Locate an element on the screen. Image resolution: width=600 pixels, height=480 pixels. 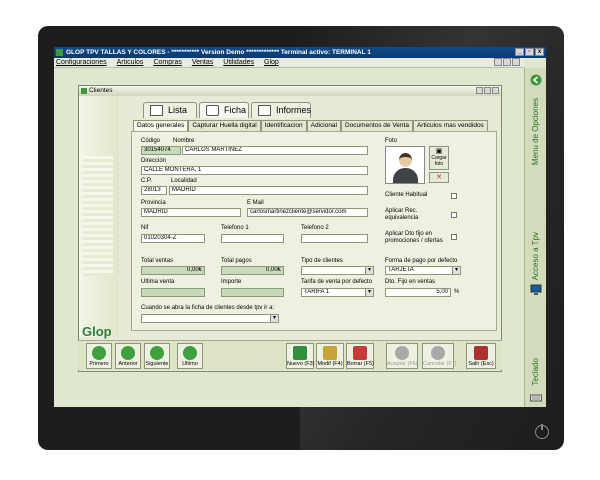
primero-button: Primero is located at coordinates (99, 356).